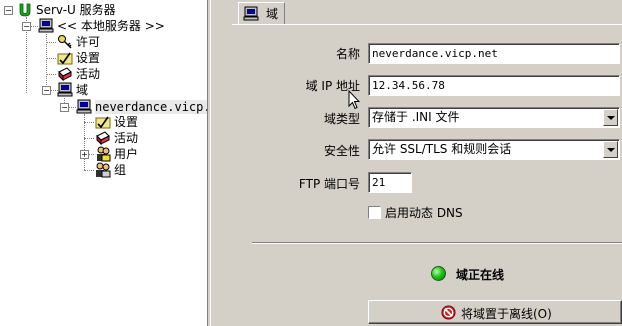  Describe the element at coordinates (76, 10) in the screenshot. I see `tree-label: Serv-U 服务器` at that location.